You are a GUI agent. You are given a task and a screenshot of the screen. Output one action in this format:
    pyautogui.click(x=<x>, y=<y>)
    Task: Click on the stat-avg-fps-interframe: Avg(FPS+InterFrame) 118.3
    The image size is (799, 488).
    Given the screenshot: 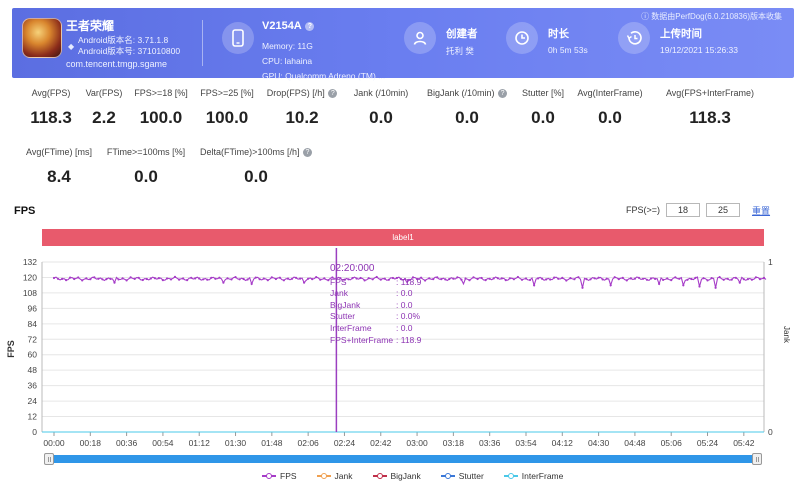 What is the action you would take?
    pyautogui.click(x=710, y=108)
    